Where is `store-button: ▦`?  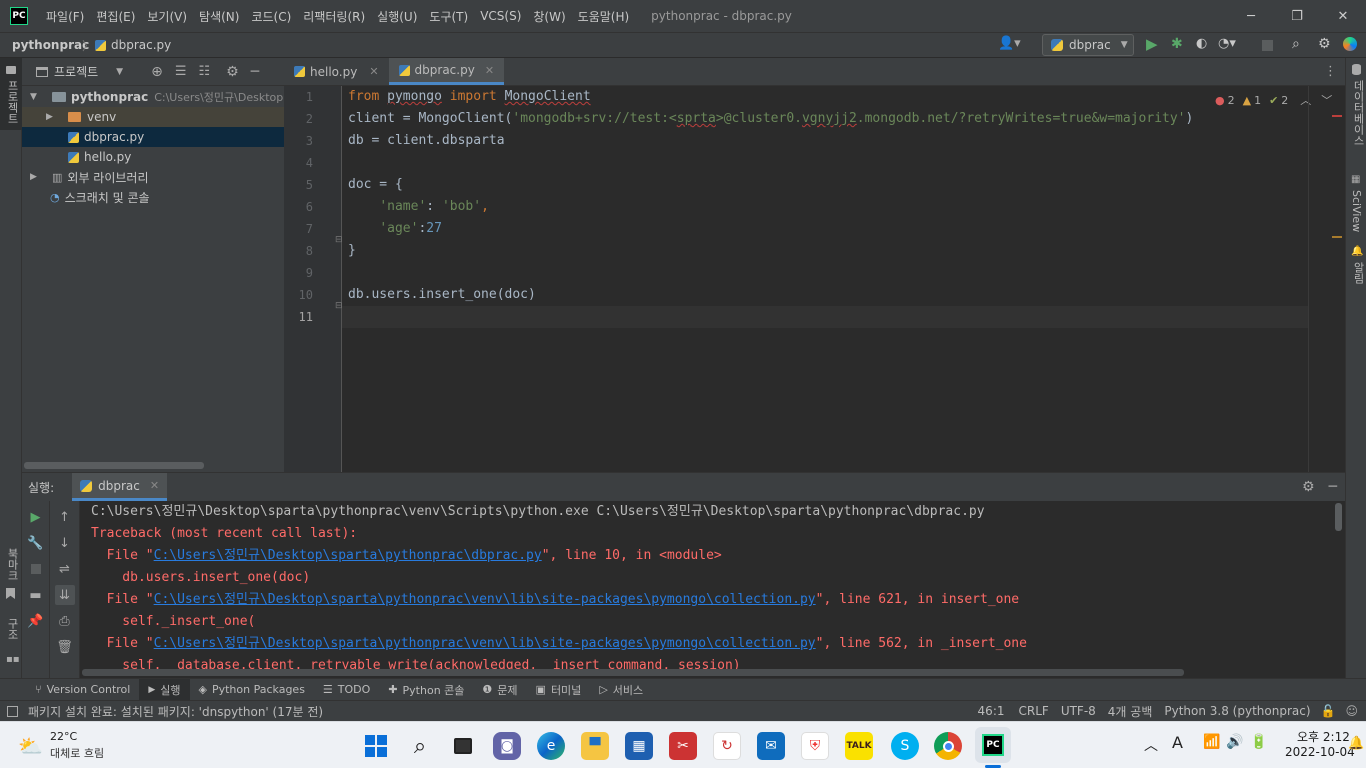
store-button: ▦ is located at coordinates (639, 746).